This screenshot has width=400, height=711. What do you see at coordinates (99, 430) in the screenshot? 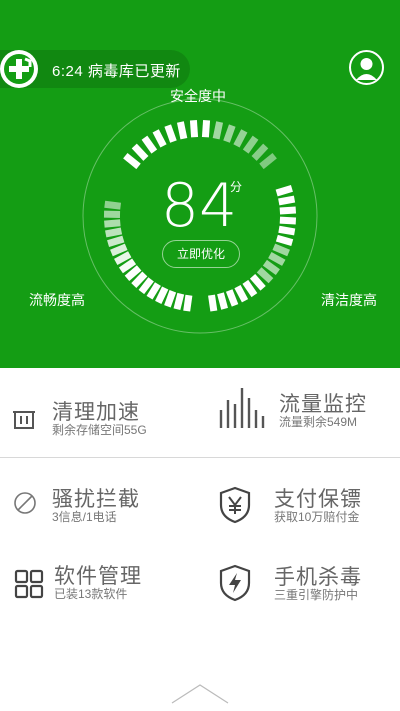
I see `feature-subtitle: 剩余存储空间55G` at bounding box center [99, 430].